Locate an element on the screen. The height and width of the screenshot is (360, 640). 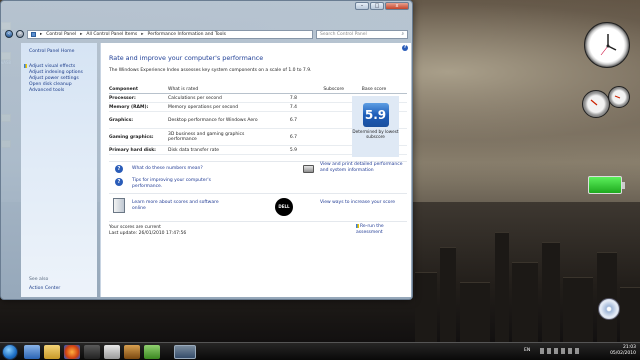
row-component: Primary hard disk: is located at coordinates (132, 150).